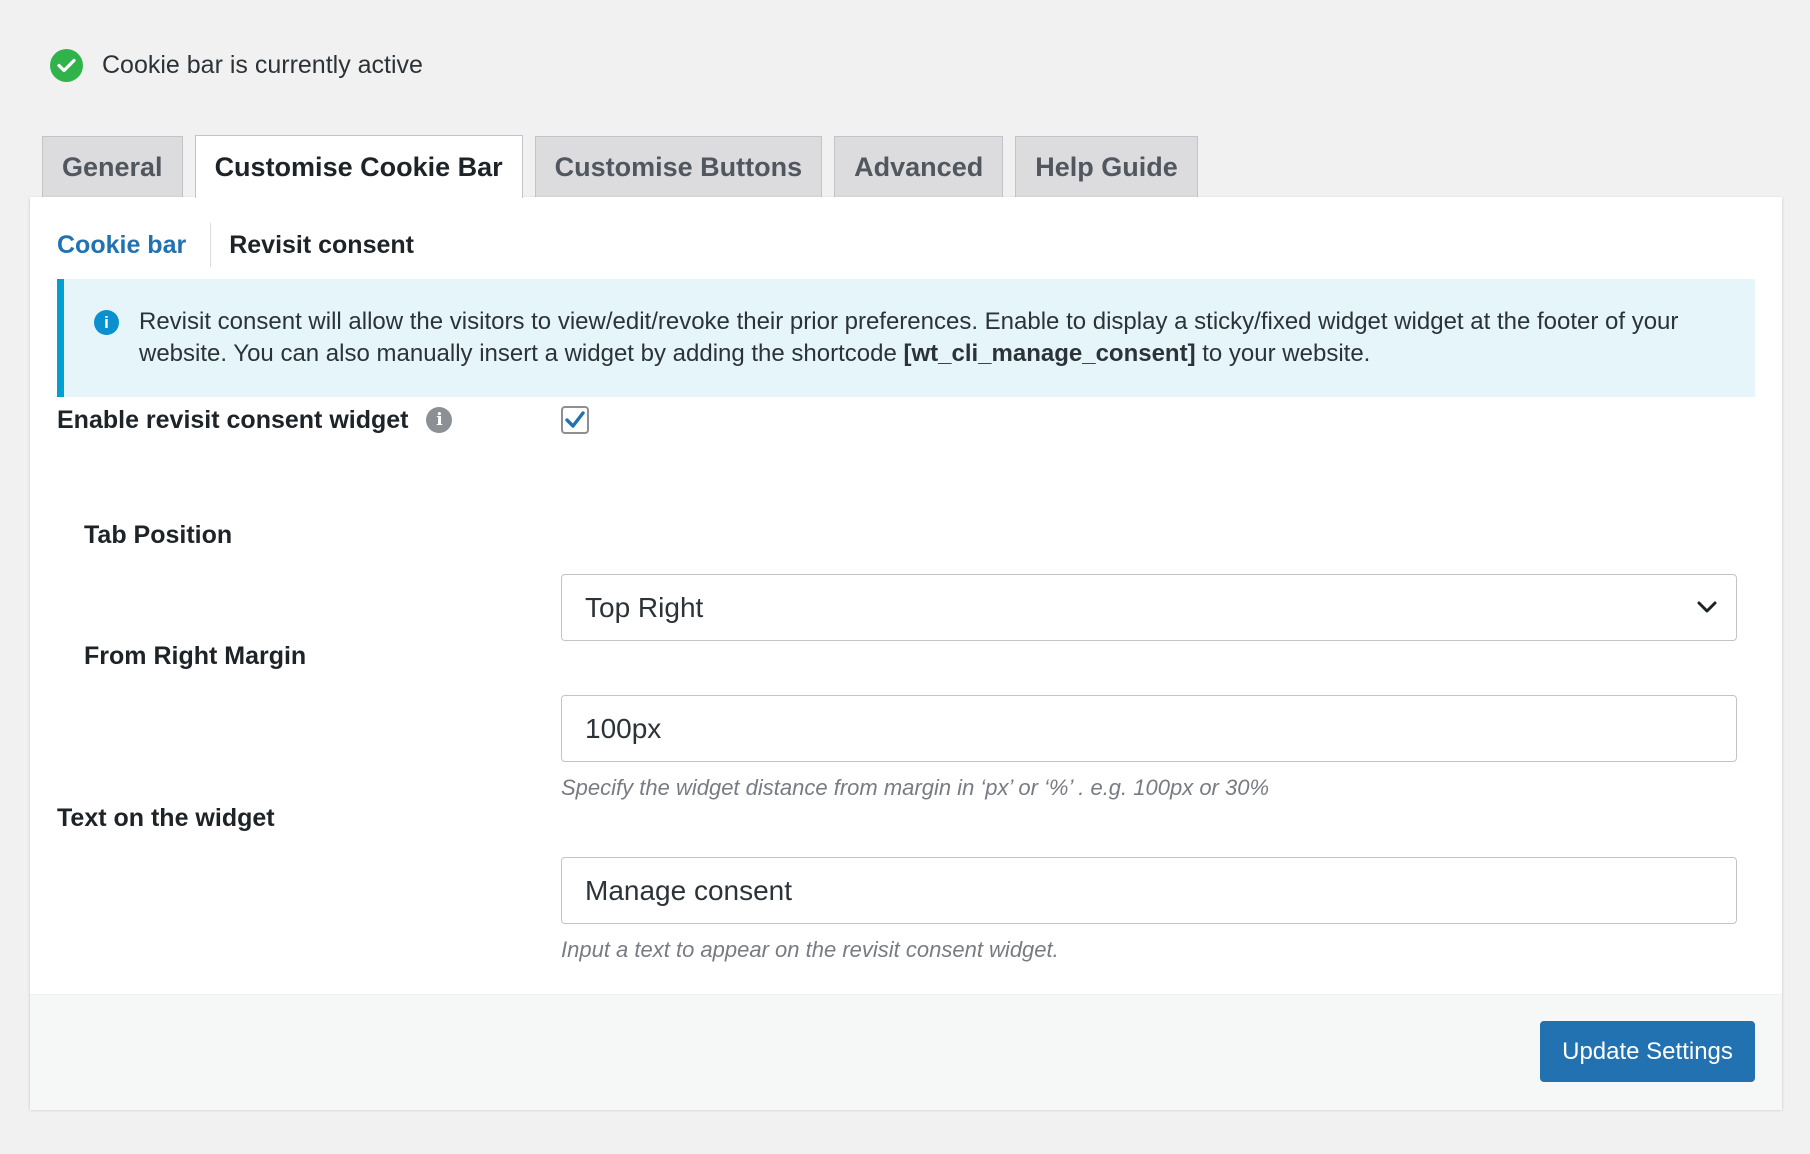 This screenshot has height=1154, width=1810. Describe the element at coordinates (1647, 1051) in the screenshot. I see `update-settings-button: Update Settings` at that location.